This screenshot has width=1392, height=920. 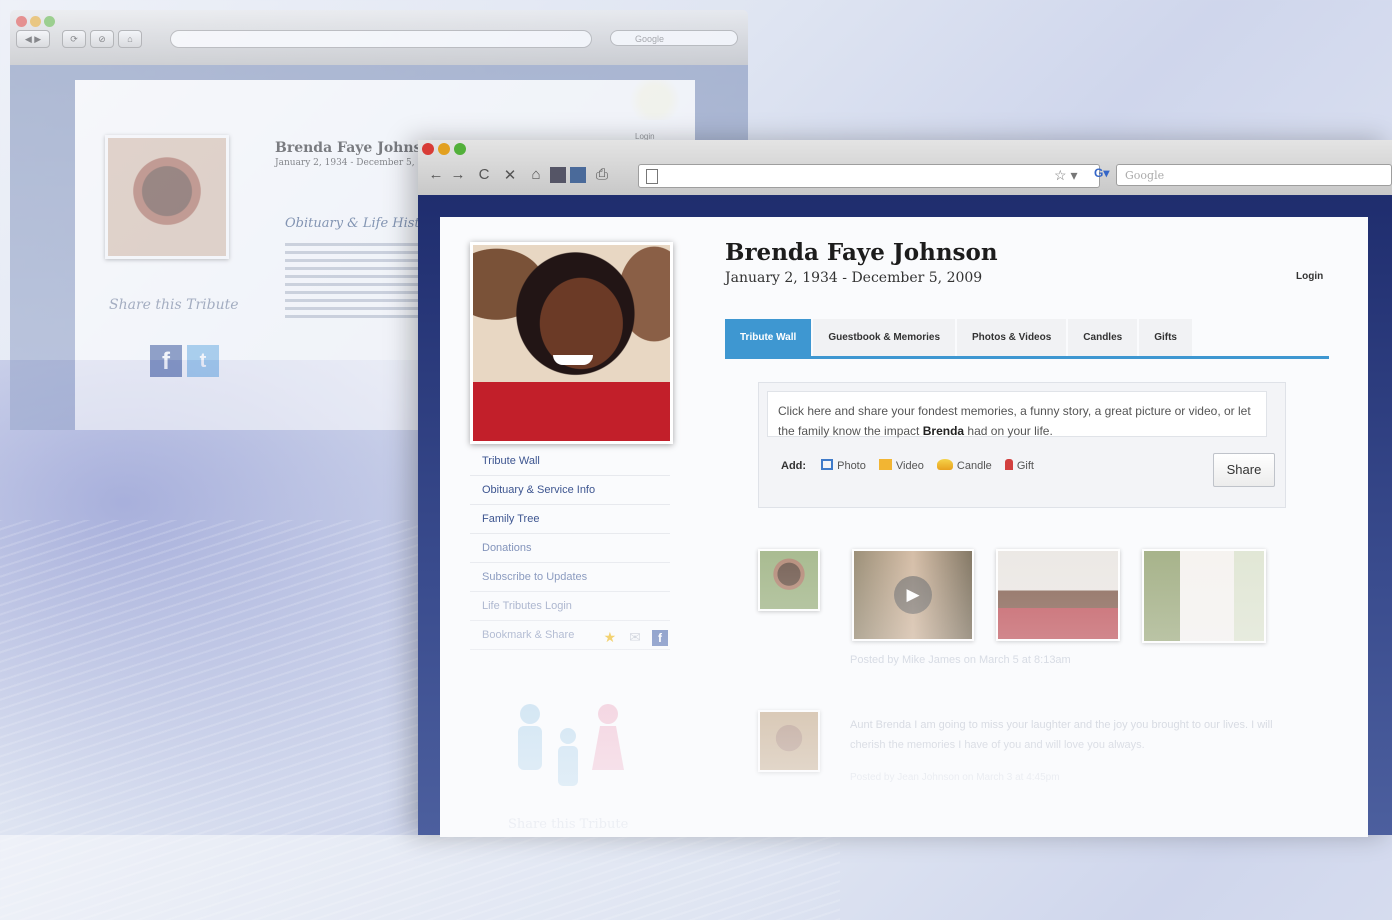 I want to click on back-obituary-text, so click(x=360, y=280).